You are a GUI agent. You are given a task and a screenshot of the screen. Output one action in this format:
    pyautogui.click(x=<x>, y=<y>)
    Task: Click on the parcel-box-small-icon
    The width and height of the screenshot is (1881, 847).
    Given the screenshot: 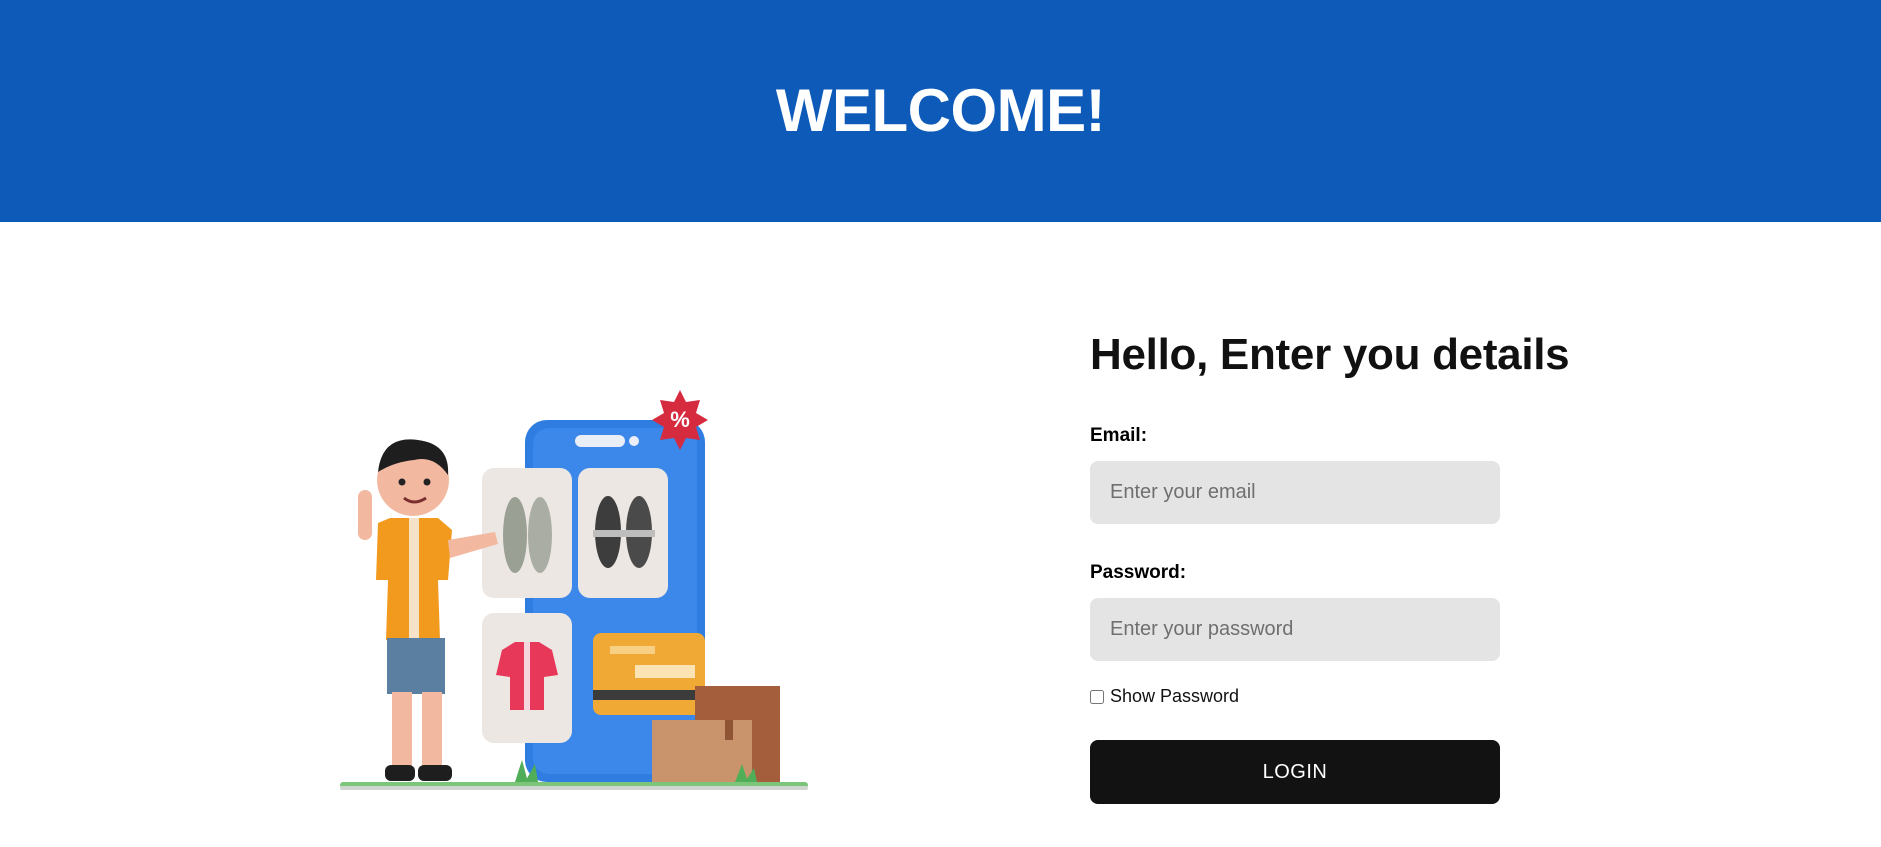 What is the action you would take?
    pyautogui.click(x=702, y=751)
    